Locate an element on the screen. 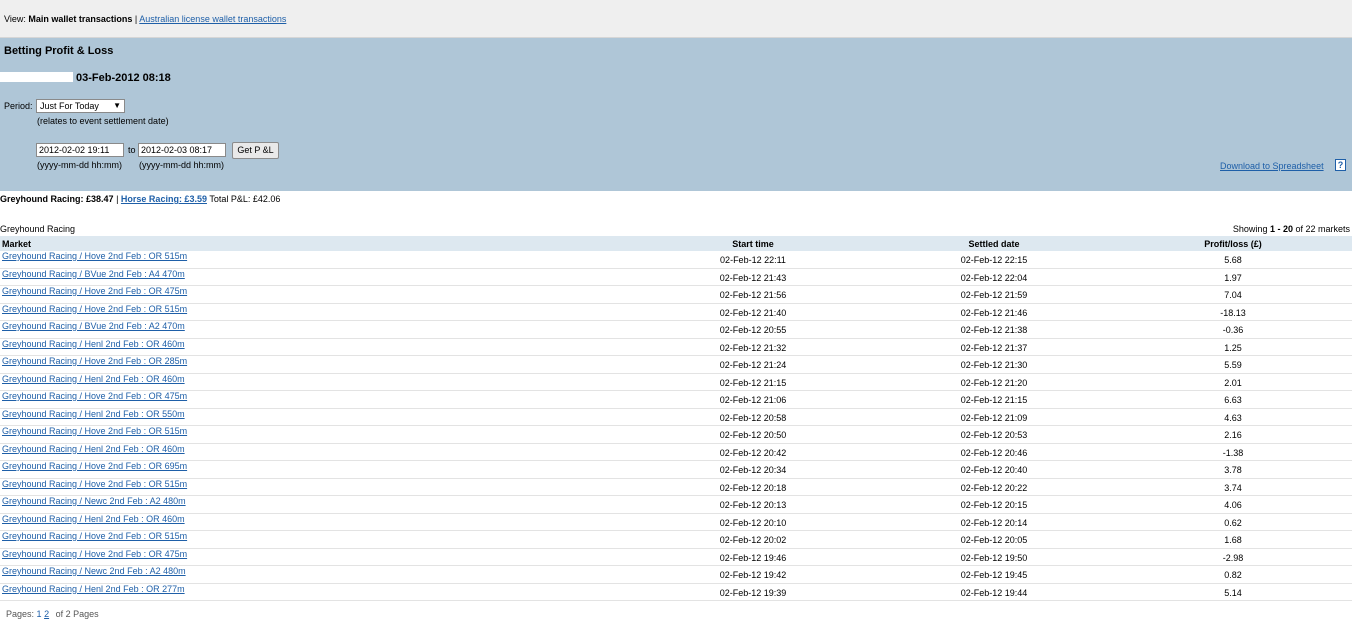 The width and height of the screenshot is (1352, 627). page-2-link: 2 is located at coordinates (46, 614).